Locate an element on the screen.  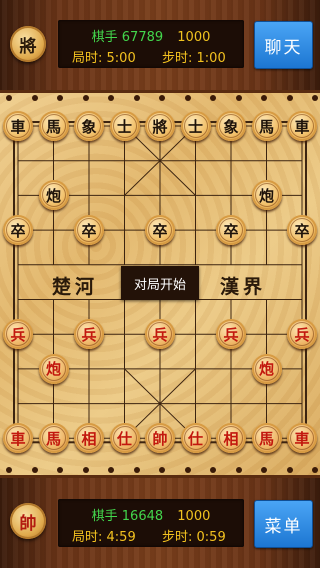
opponent-game-timer: 局时: 5:00 is located at coordinates (104, 56).